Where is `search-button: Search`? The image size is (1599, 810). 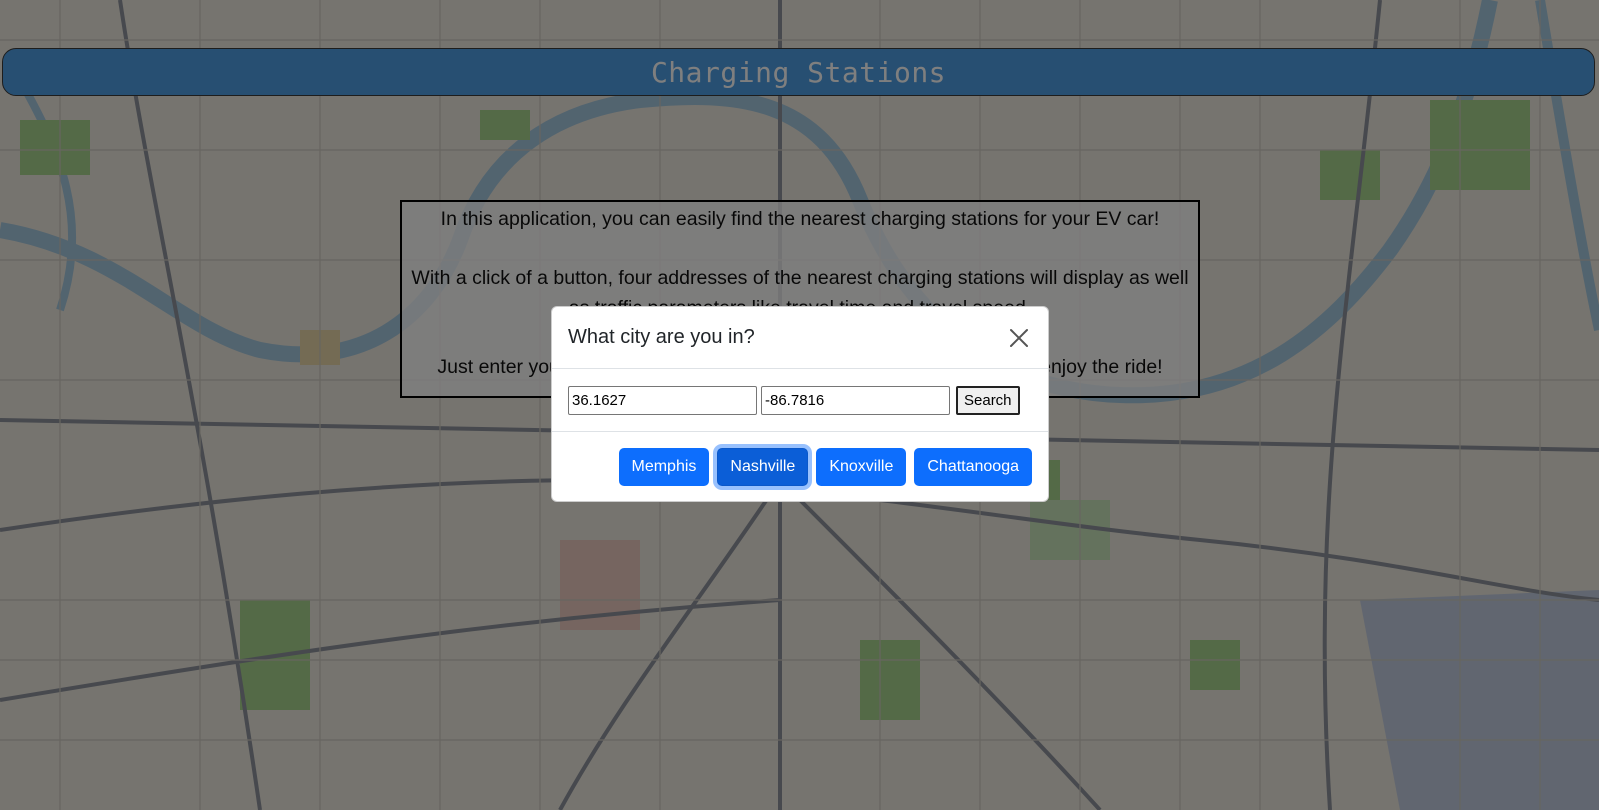 search-button: Search is located at coordinates (988, 400).